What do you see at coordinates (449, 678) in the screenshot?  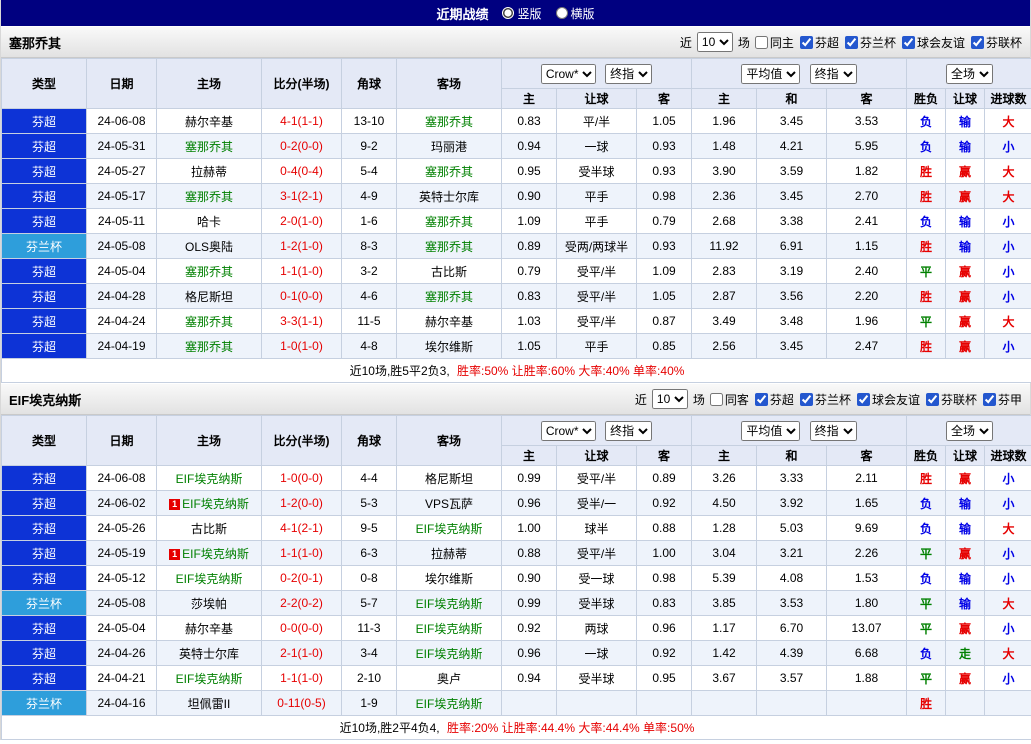 I see `away-team-cell: 奥卢` at bounding box center [449, 678].